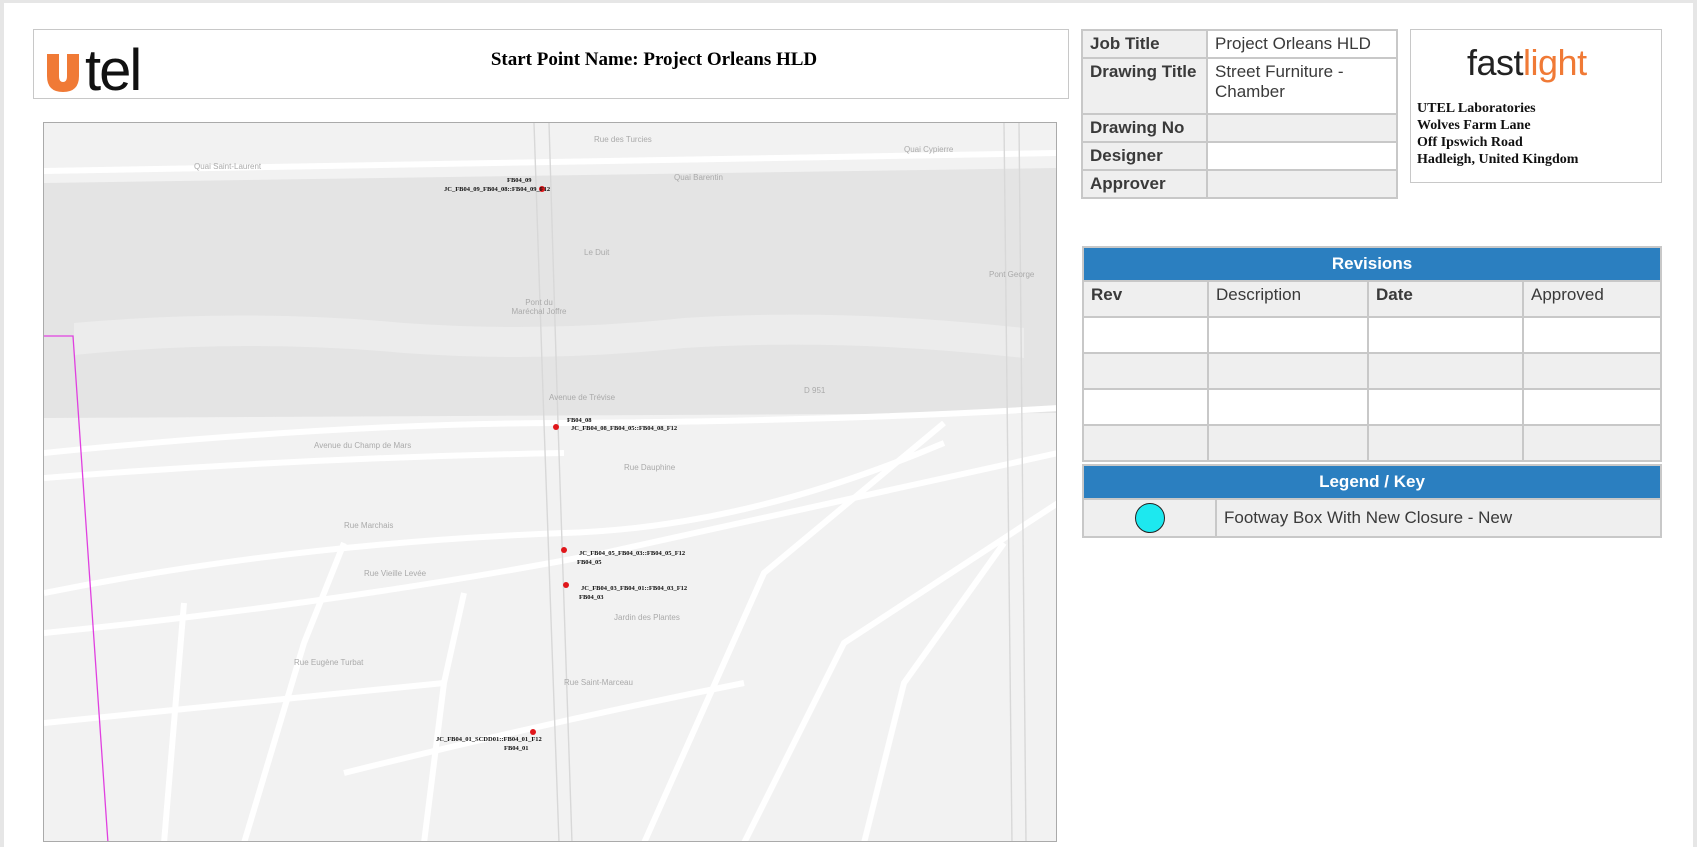 This screenshot has width=1697, height=847. Describe the element at coordinates (632, 553) in the screenshot. I see `point-label: JC_FB04_05_FB04_03::FB04_05_F12` at that location.